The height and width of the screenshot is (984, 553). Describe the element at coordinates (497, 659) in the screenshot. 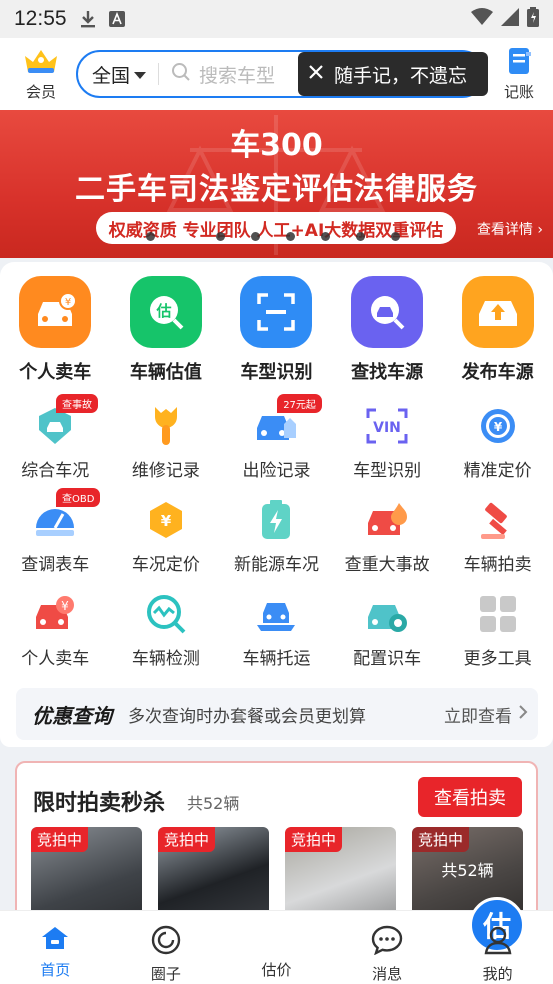

I see `tool-label: 更多工具` at that location.